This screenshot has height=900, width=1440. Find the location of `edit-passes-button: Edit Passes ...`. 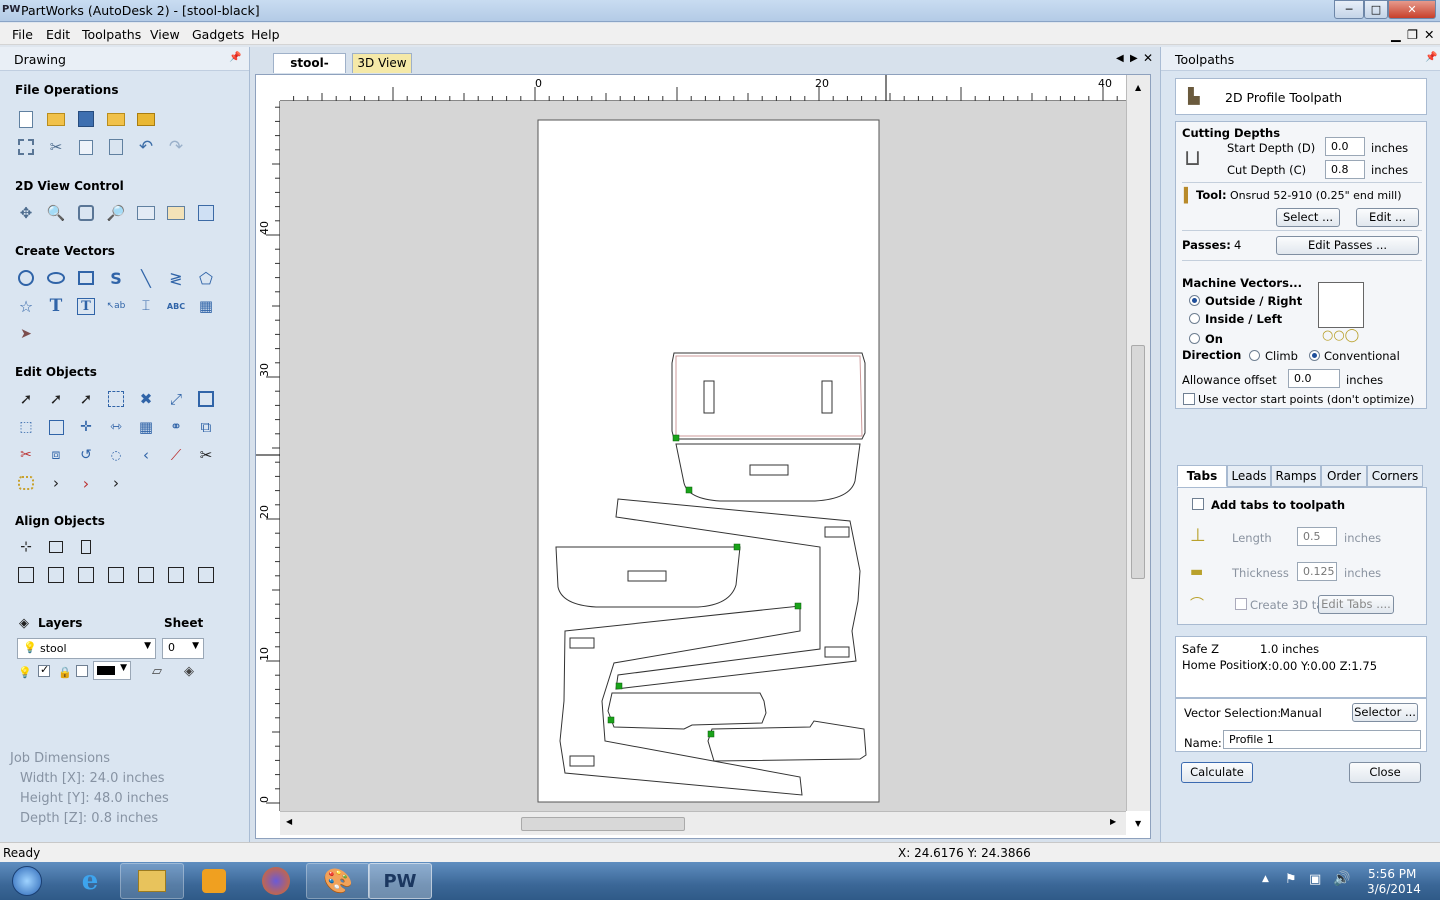

edit-passes-button: Edit Passes ... is located at coordinates (1347, 245).